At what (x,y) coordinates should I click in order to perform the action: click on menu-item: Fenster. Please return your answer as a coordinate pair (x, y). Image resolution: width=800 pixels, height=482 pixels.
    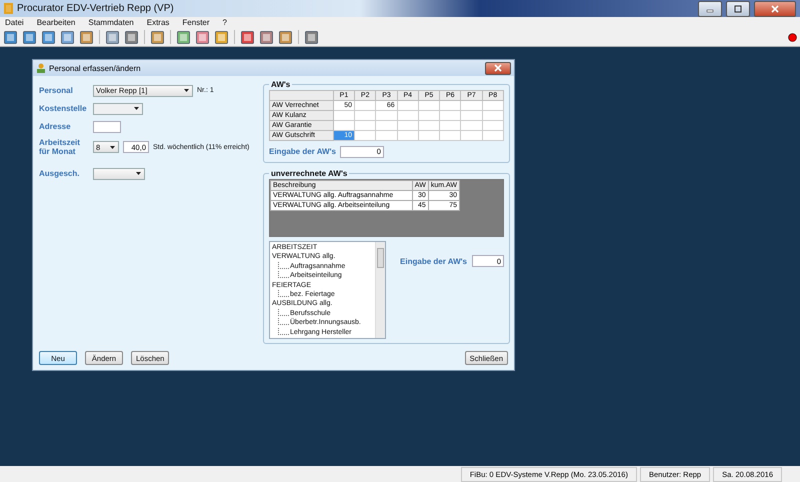
    Looking at the image, I should click on (196, 22).